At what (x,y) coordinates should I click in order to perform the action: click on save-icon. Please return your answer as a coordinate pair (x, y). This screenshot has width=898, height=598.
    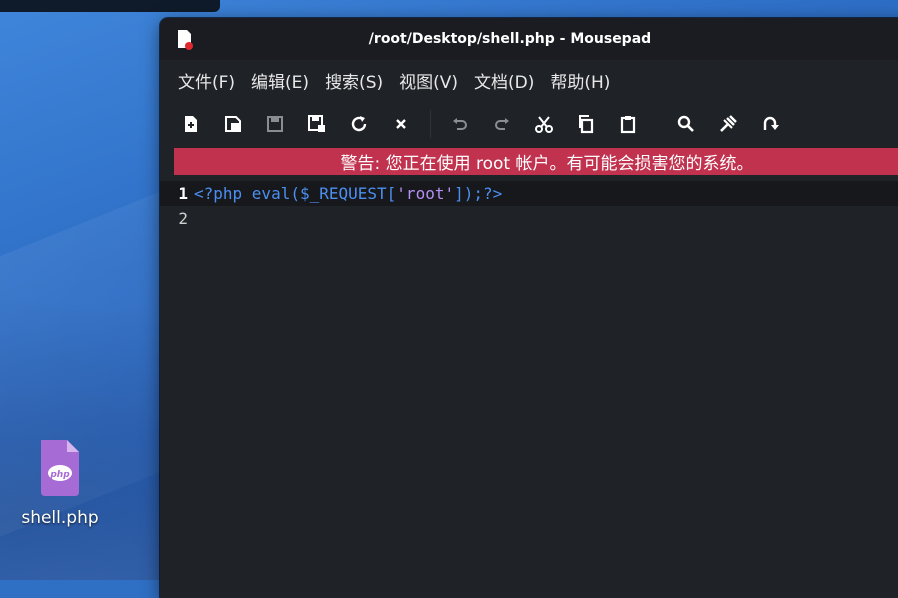
    Looking at the image, I should click on (275, 124).